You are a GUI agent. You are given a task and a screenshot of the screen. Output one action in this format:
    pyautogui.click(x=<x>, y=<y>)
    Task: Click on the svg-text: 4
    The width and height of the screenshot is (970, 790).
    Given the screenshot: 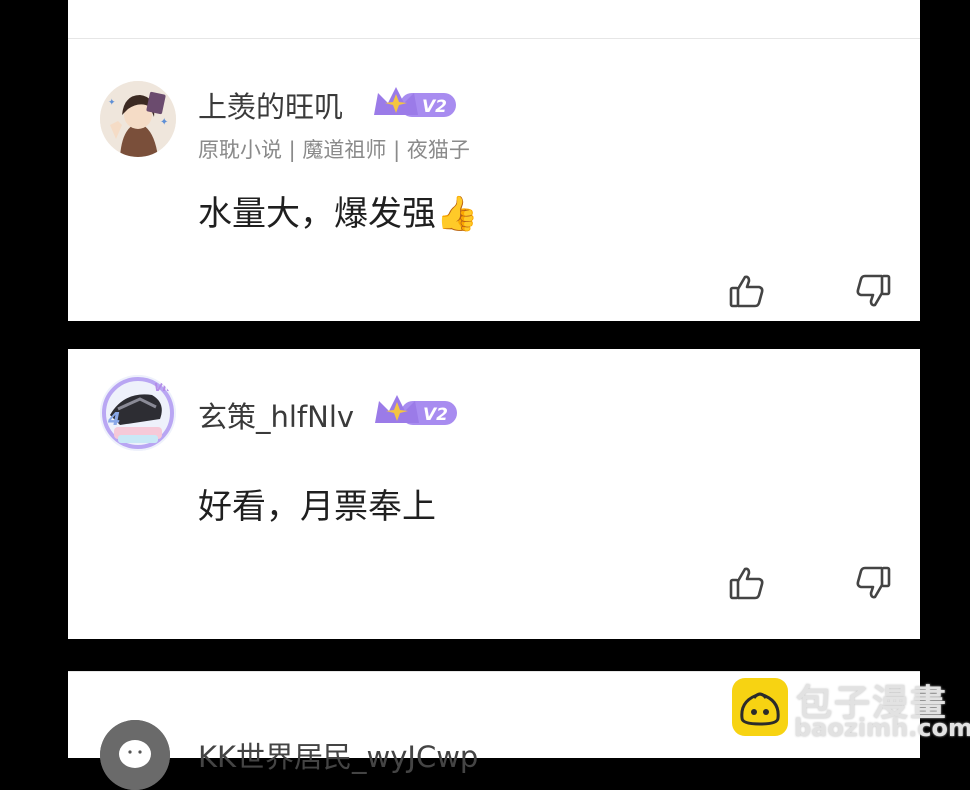 What is the action you would take?
    pyautogui.click(x=114, y=419)
    